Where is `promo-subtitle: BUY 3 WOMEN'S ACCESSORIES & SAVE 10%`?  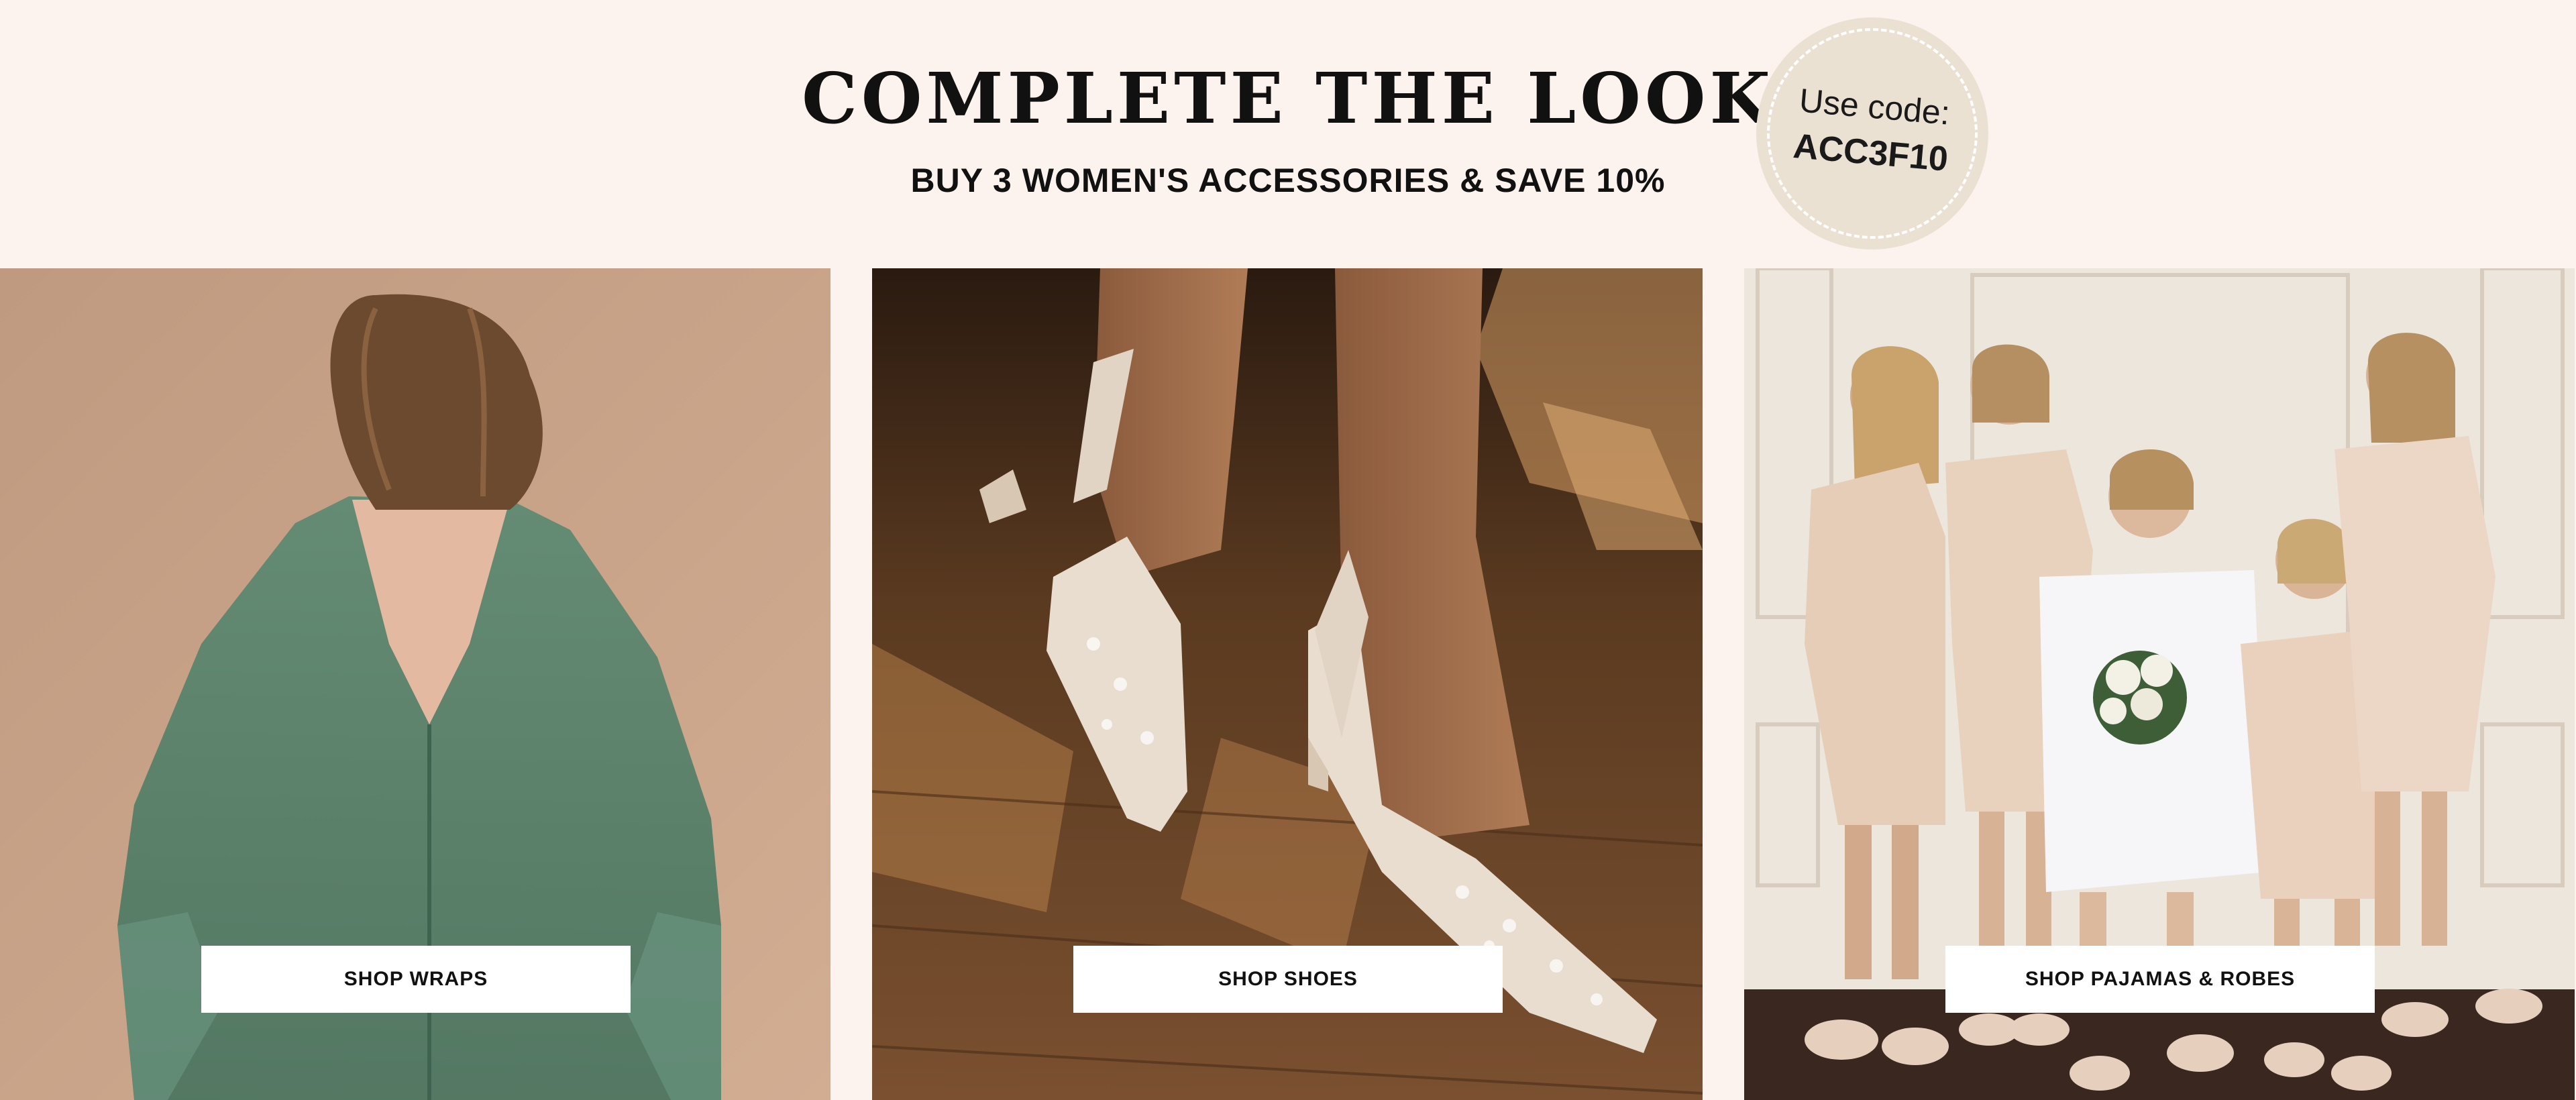 promo-subtitle: BUY 3 WOMEN'S ACCESSORIES & SAVE 10% is located at coordinates (1288, 181).